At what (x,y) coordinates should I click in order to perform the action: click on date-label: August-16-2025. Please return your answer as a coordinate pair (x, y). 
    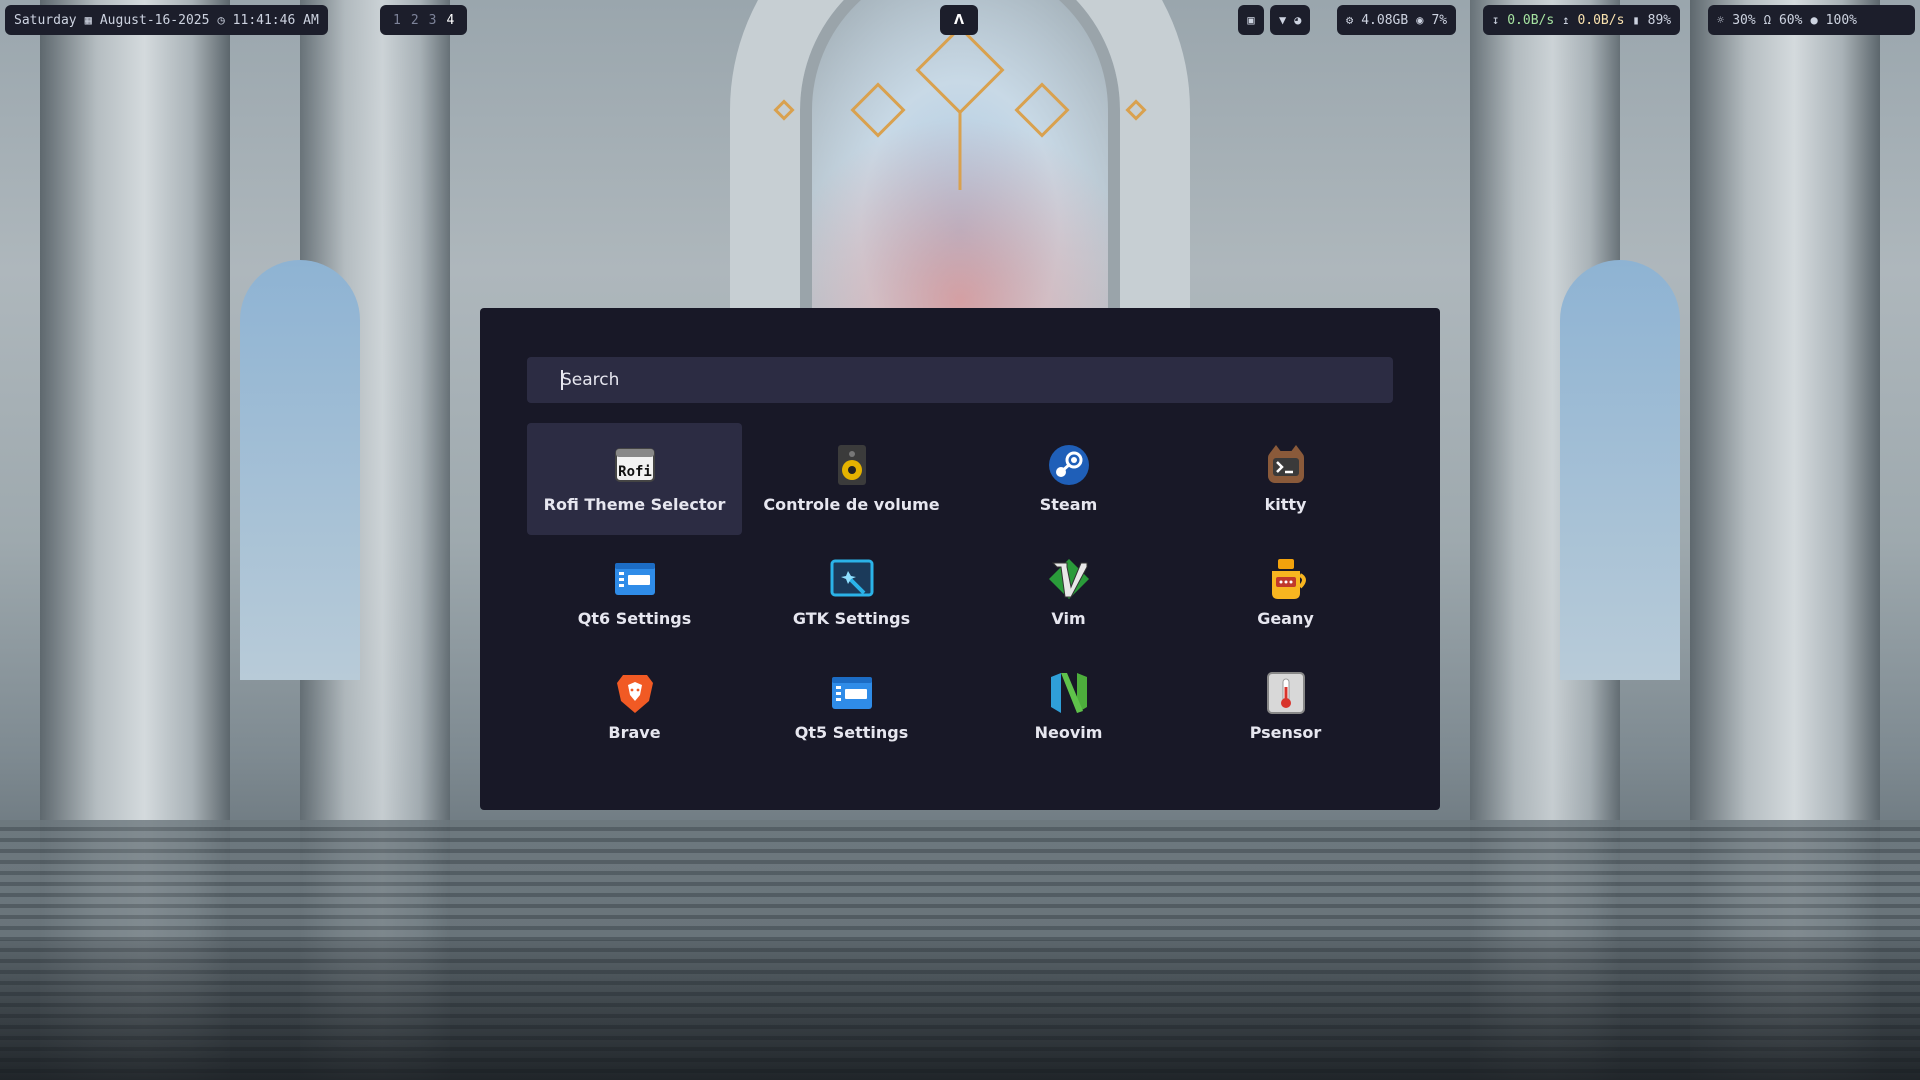
    Looking at the image, I should click on (154, 20).